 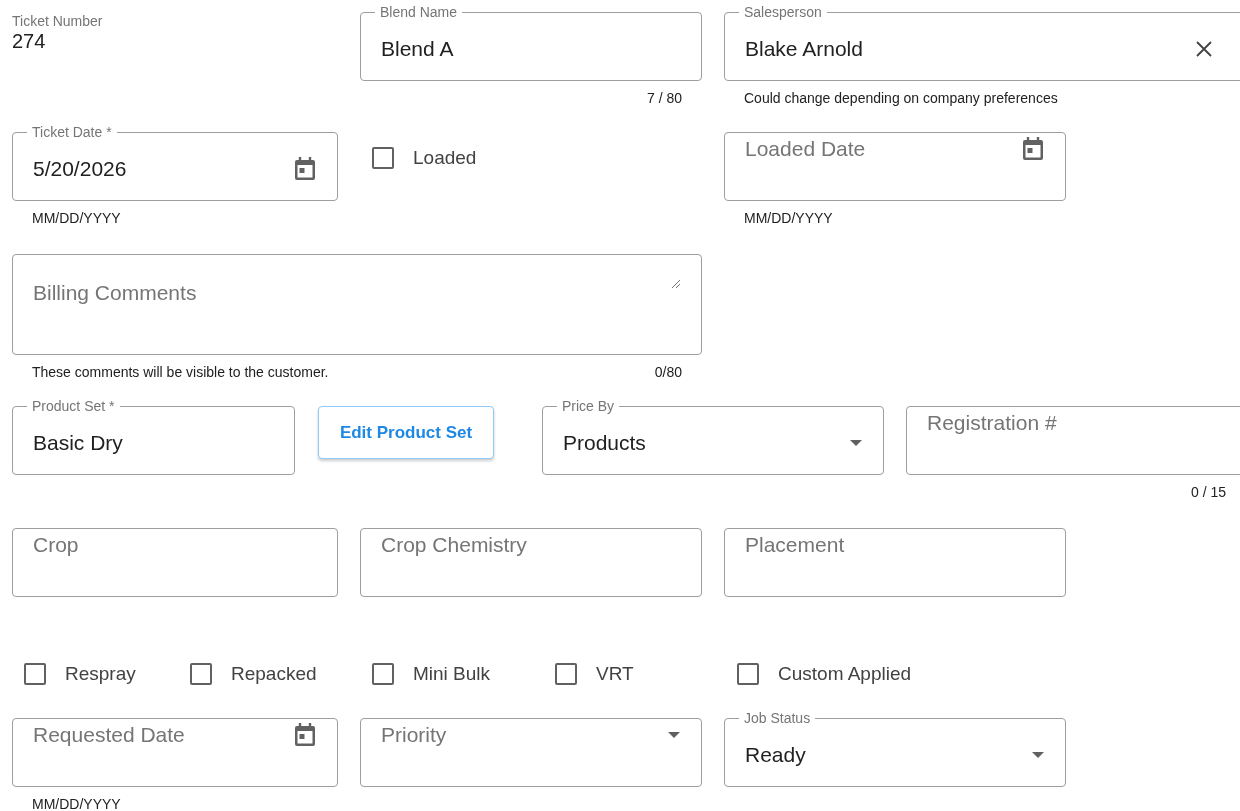 What do you see at coordinates (992, 423) in the screenshot?
I see `field-placeholder: Registration #` at bounding box center [992, 423].